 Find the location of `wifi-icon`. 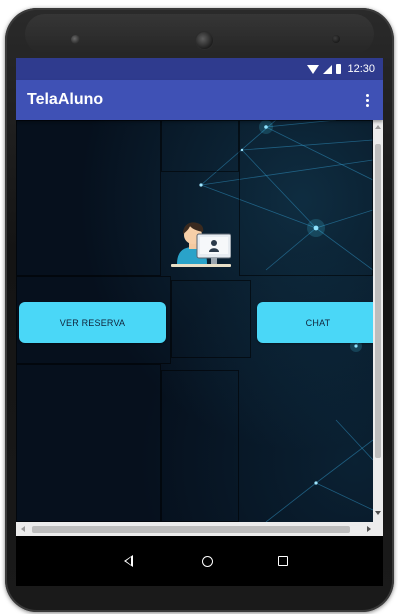

wifi-icon is located at coordinates (313, 69).